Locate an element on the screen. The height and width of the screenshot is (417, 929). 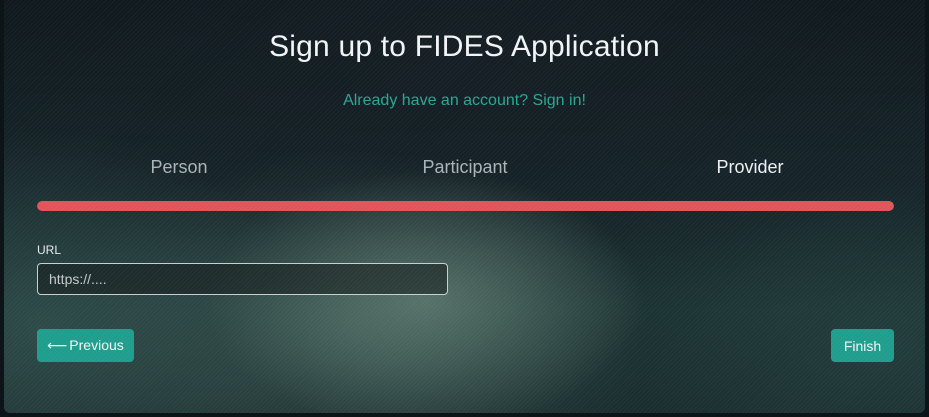
finish-button: Finish is located at coordinates (862, 345).